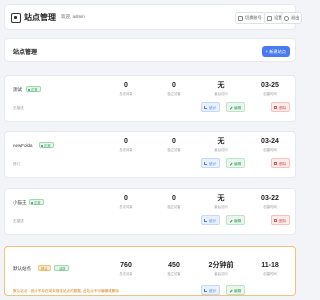  Describe the element at coordinates (221, 269) in the screenshot. I see `last-visit-stat: 2分钟前 最后访问` at that location.